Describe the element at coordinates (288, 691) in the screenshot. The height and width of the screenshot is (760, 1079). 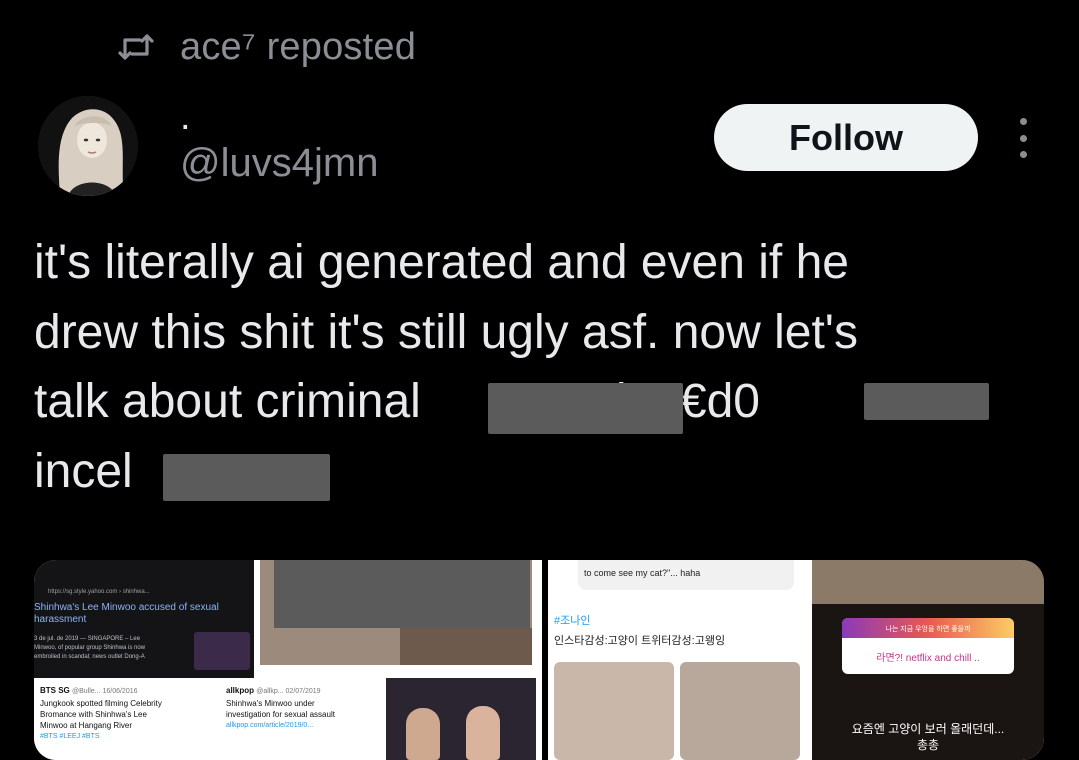
I see `card-handle: @allkp... 02/07/2019` at that location.